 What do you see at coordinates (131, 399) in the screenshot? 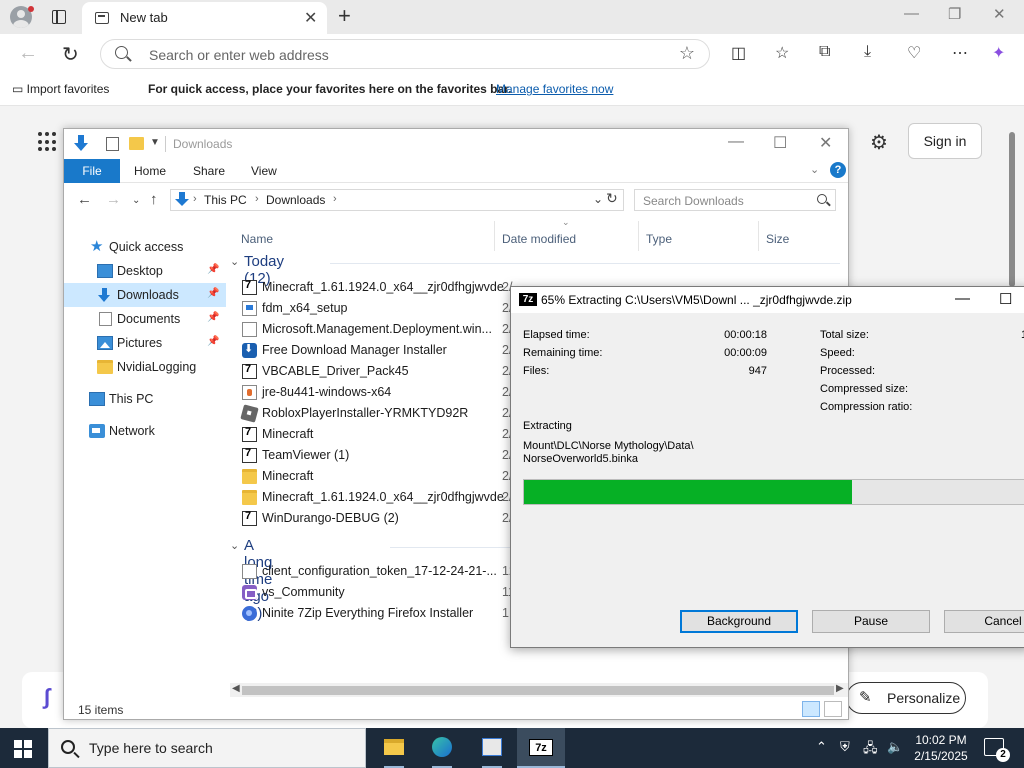
I see `sidebar-item-label: This PC` at bounding box center [131, 399].